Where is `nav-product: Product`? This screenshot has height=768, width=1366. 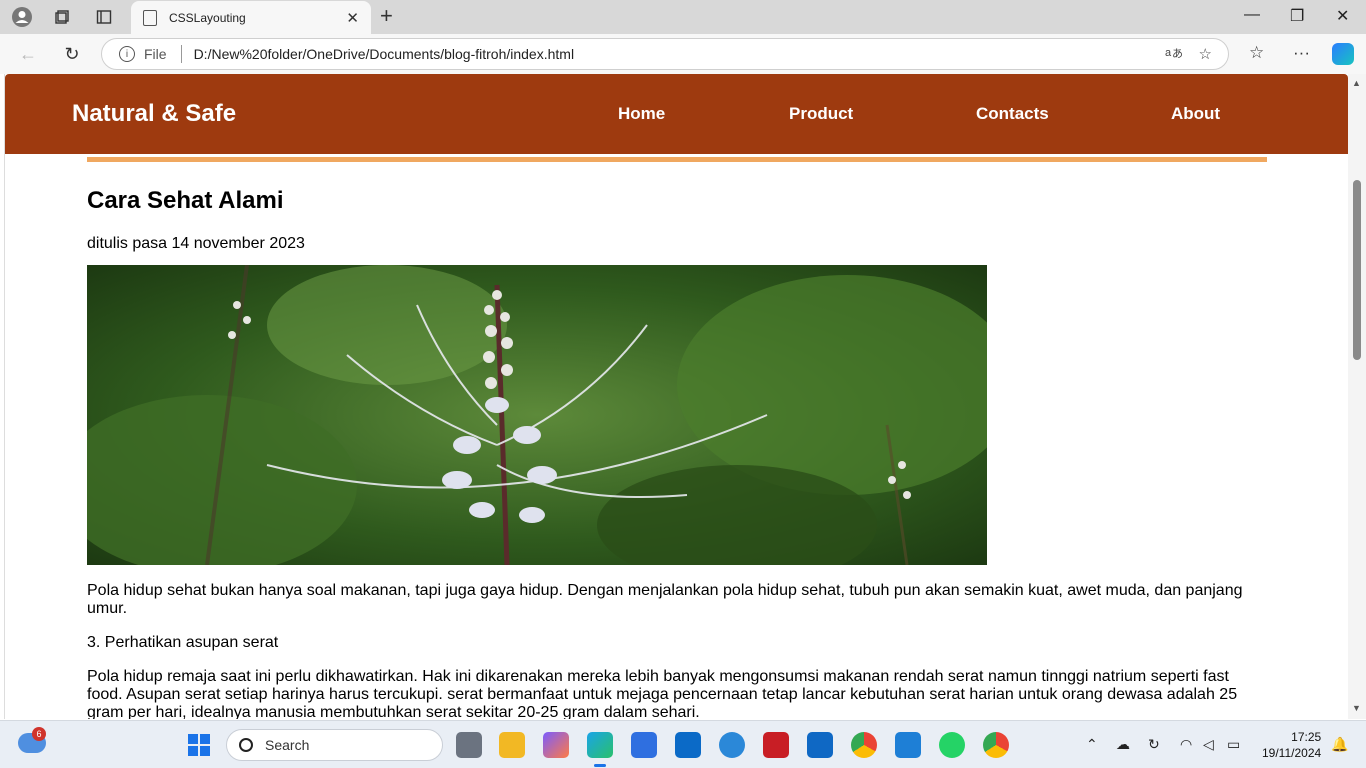
nav-product: Product is located at coordinates (821, 114).